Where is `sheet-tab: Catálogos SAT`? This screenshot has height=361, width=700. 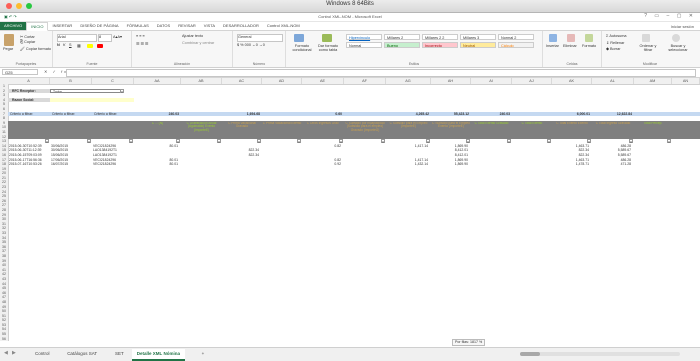 sheet-tab: Catálogos SAT is located at coordinates (82, 354).